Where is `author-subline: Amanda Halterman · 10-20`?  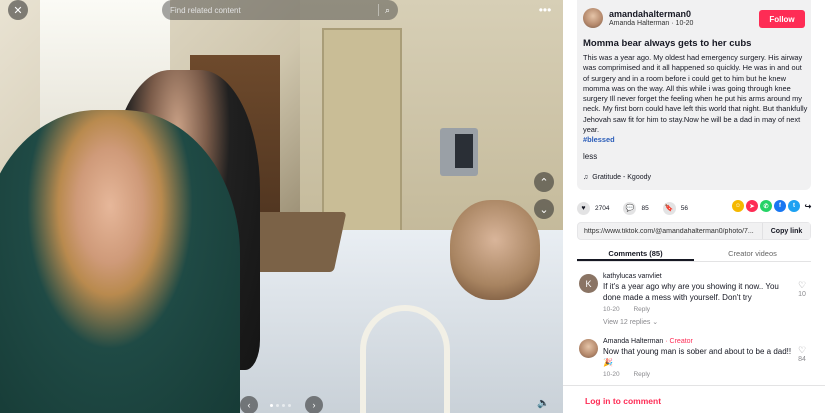
author-subline: Amanda Halterman · 10-20 is located at coordinates (651, 23).